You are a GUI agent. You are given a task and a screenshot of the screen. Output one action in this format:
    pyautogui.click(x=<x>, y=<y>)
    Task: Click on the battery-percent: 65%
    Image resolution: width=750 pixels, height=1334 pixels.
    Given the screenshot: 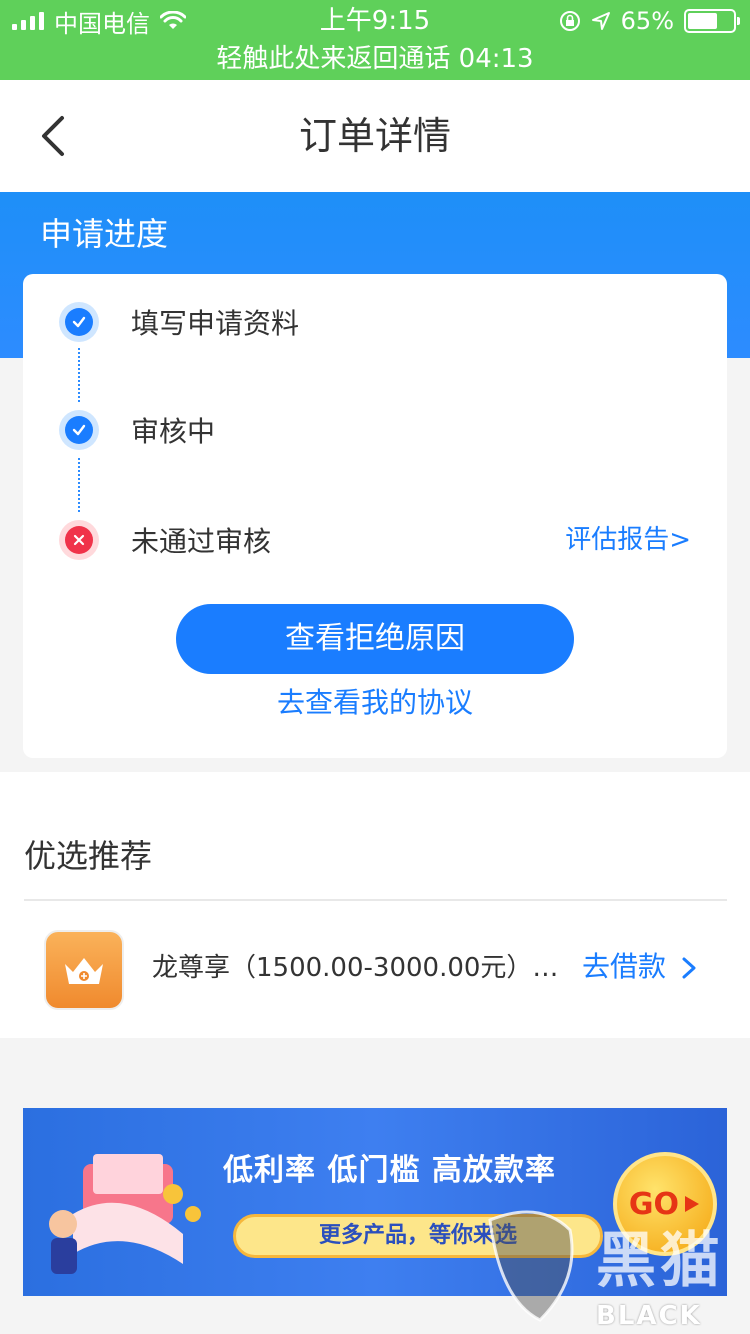 What is the action you would take?
    pyautogui.click(x=647, y=21)
    